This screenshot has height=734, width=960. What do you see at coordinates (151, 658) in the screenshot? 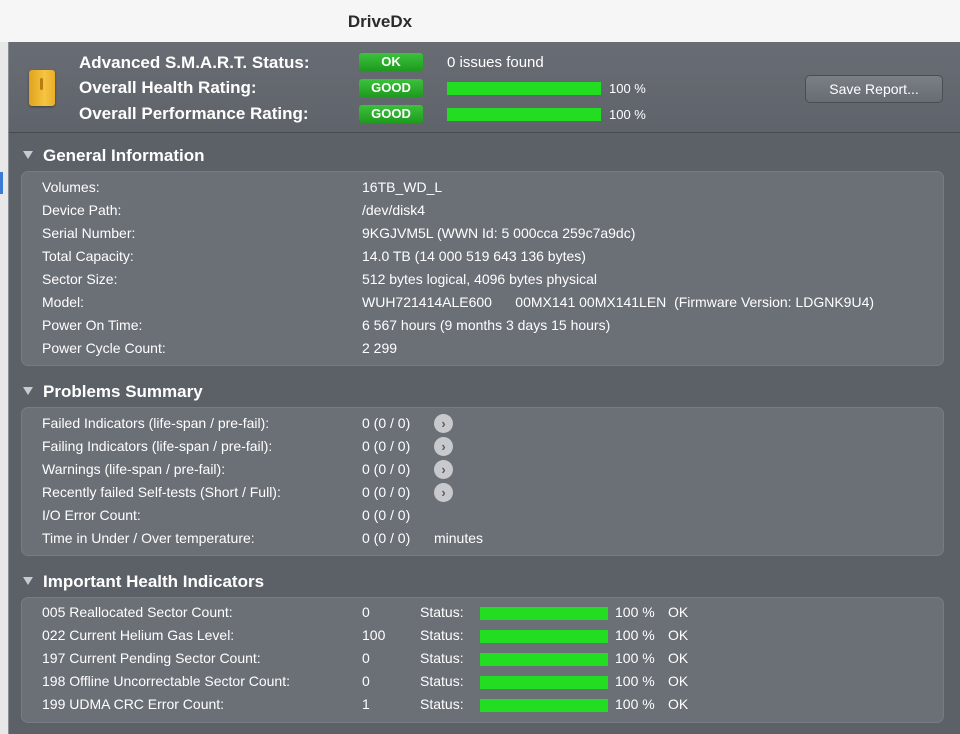
I see `indicator-label: 197 Current Pending Sector Count:` at bounding box center [151, 658].